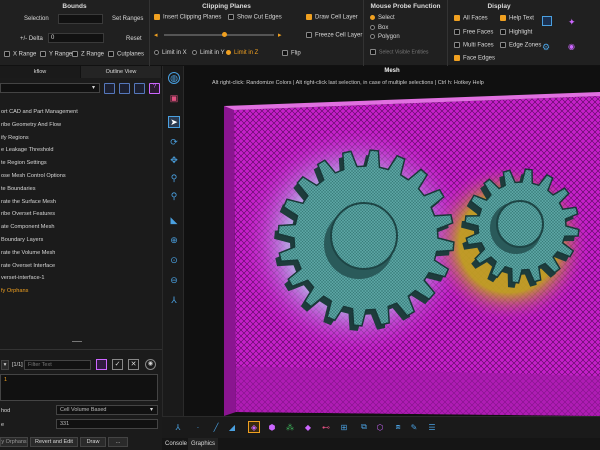  Describe the element at coordinates (81, 125) in the screenshot. I see `workflow-item: ribe Geometry And Flow` at that location.